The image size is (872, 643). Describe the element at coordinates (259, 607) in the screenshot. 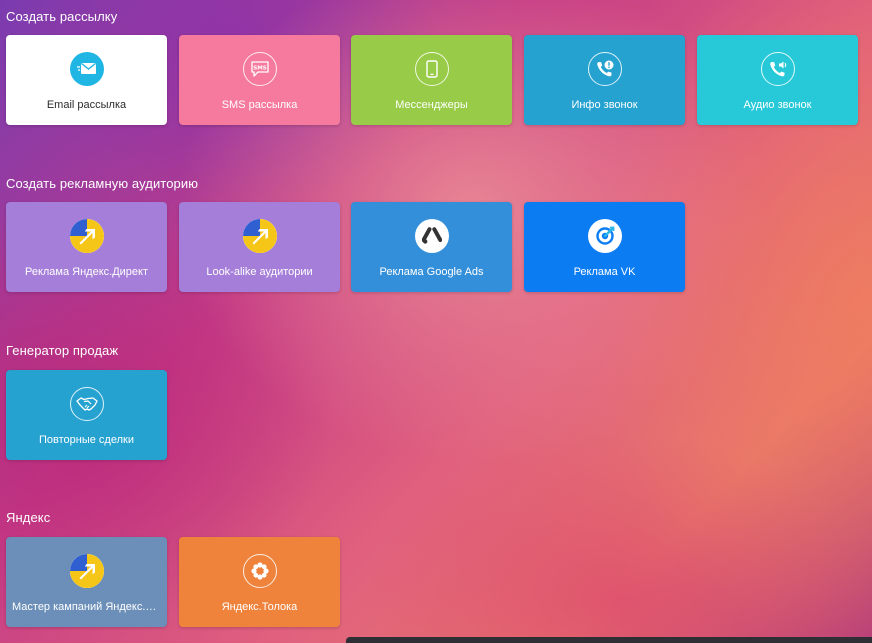

I see `tile-label: Яндекс.Толока` at that location.